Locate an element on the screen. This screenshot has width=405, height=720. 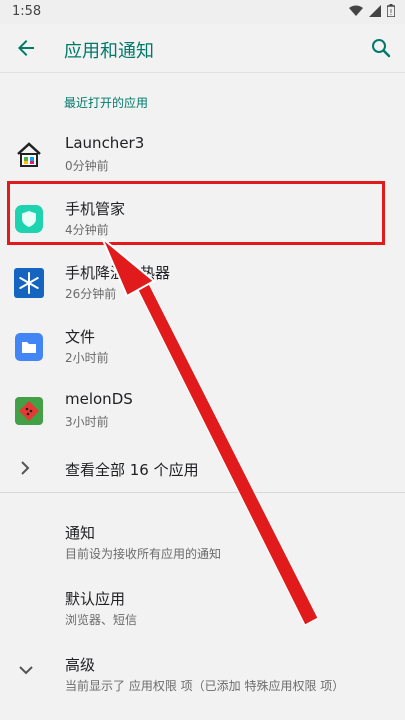
see-all-apps-row: 查看全部 16 个应用 is located at coordinates (202, 468).